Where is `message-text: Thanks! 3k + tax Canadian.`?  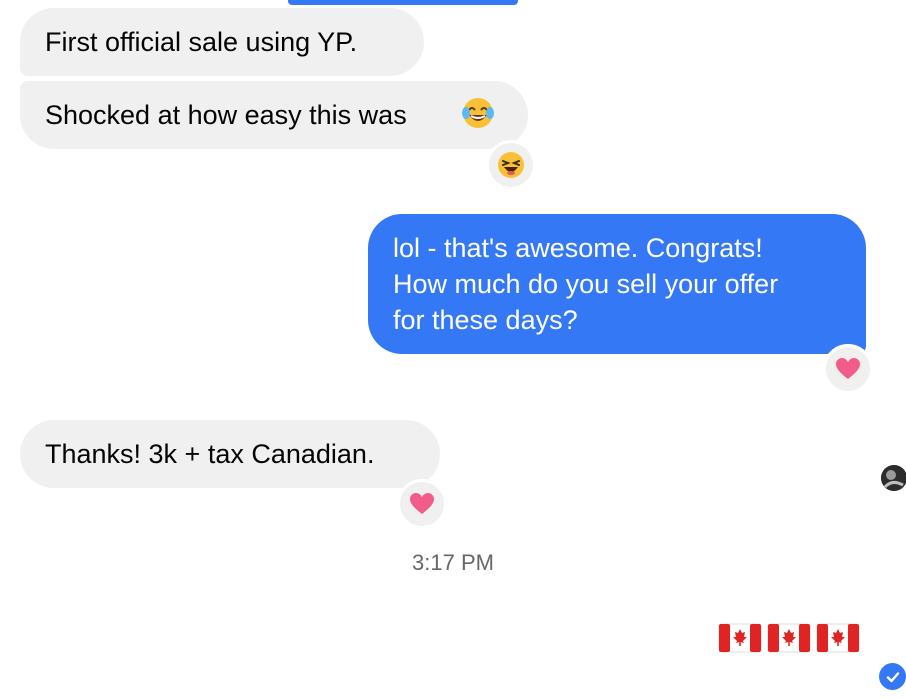 message-text: Thanks! 3k + tax Canadian. is located at coordinates (210, 454).